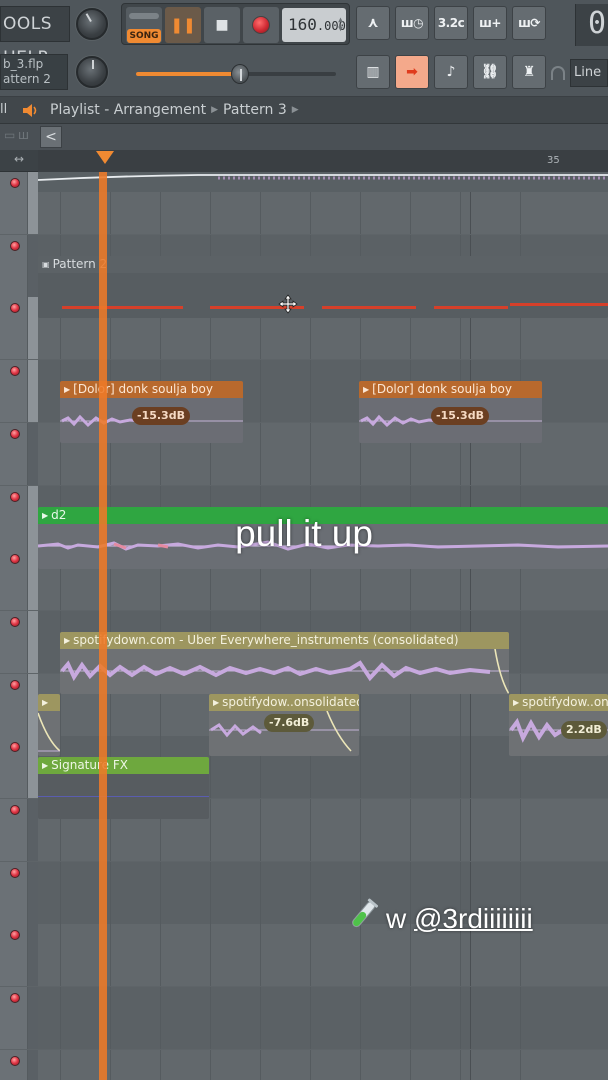 The height and width of the screenshot is (1080, 608). I want to click on slider-handle, so click(240, 74).